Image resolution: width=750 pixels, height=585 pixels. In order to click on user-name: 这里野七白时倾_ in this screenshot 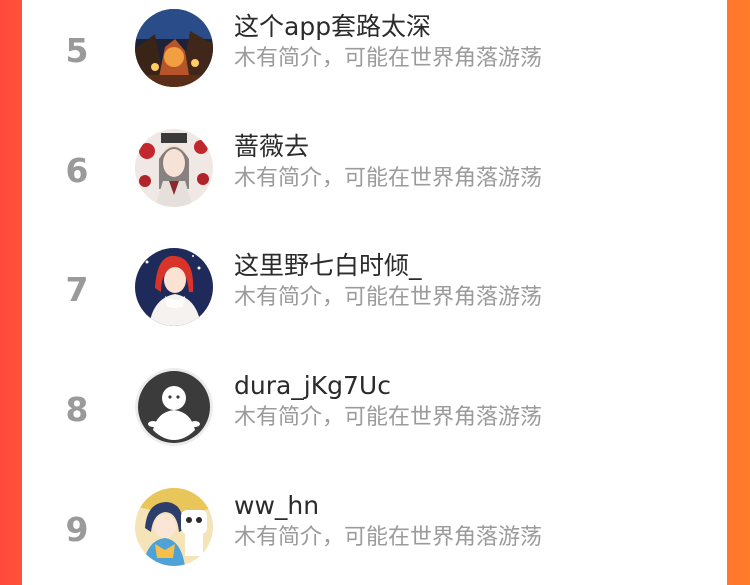, I will do `click(328, 266)`.